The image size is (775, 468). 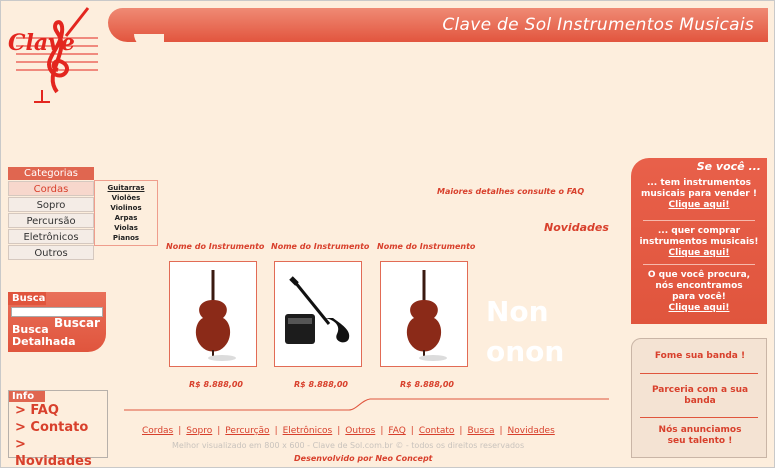 I want to click on site-title: Clave de Sol Instrumentos Musicais, so click(x=598, y=25).